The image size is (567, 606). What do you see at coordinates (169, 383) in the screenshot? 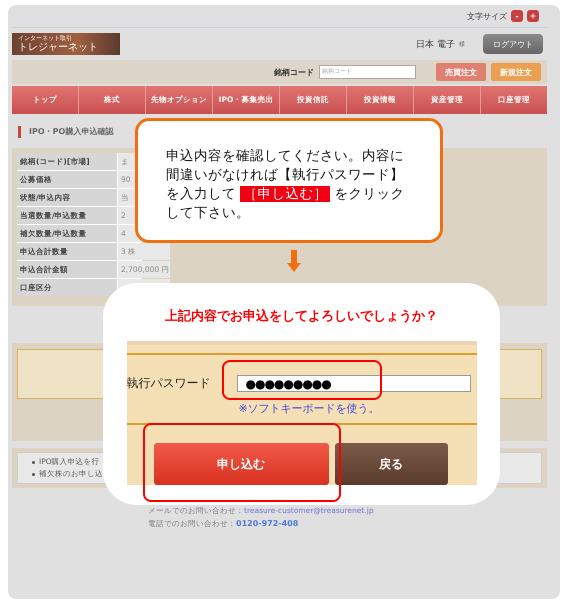
I see `password-label: 執行パスワード` at bounding box center [169, 383].